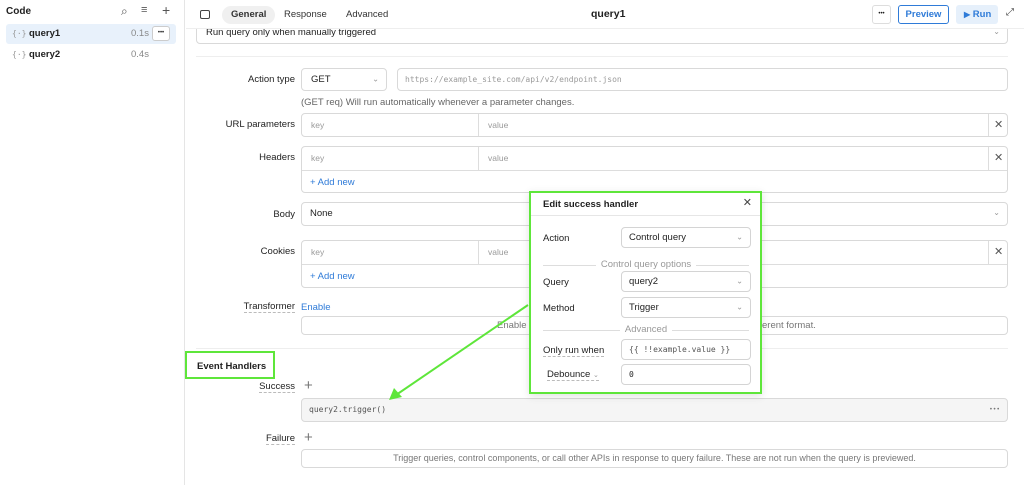 Image resolution: width=1024 pixels, height=485 pixels. Describe the element at coordinates (686, 281) in the screenshot. I see `query-select: query2 ⌄` at that location.